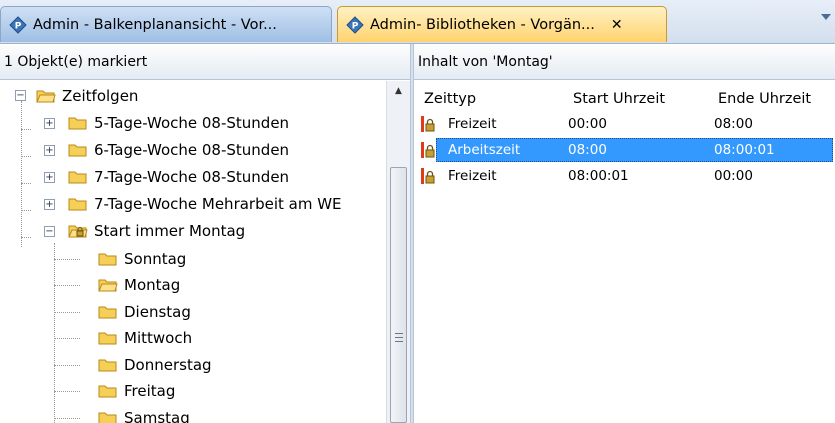  I want to click on tree-node-label: Mittwoch, so click(158, 338).